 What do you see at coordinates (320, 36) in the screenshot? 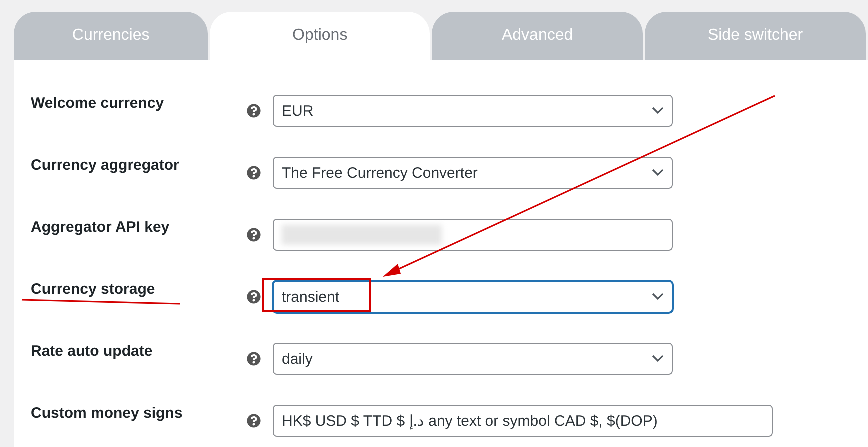
I see `tab: Options` at bounding box center [320, 36].